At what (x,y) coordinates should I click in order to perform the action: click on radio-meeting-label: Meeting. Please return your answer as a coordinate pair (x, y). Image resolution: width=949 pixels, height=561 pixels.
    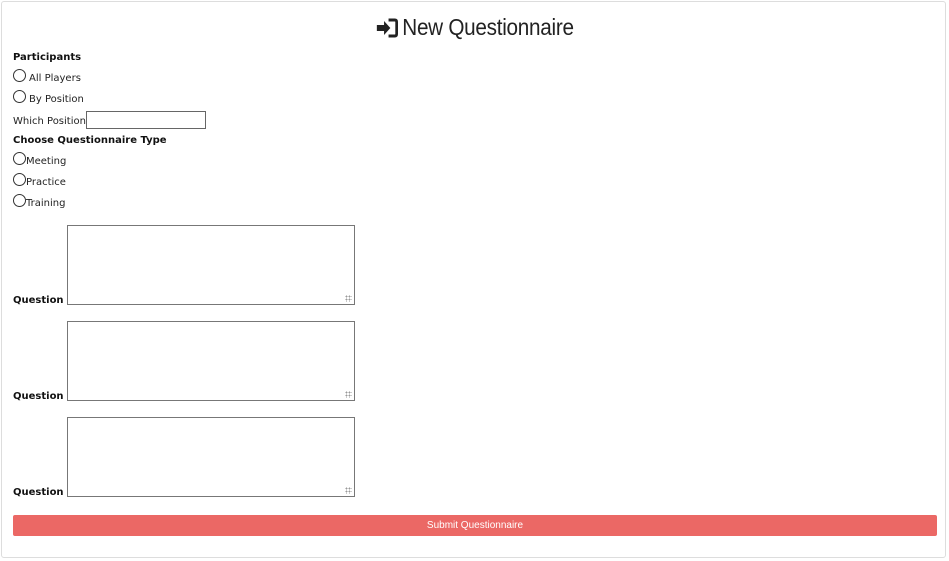
    Looking at the image, I should click on (46, 161).